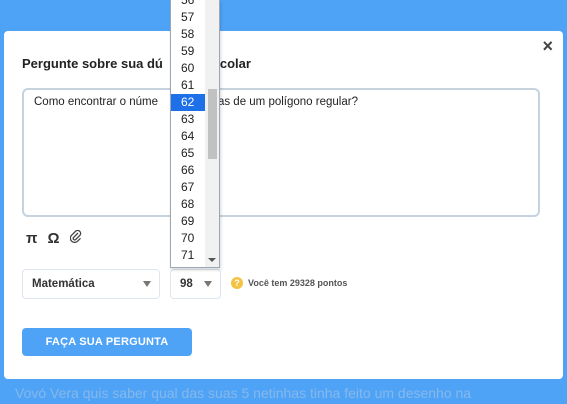  What do you see at coordinates (188, 238) in the screenshot?
I see `dropdown-option: 70` at bounding box center [188, 238].